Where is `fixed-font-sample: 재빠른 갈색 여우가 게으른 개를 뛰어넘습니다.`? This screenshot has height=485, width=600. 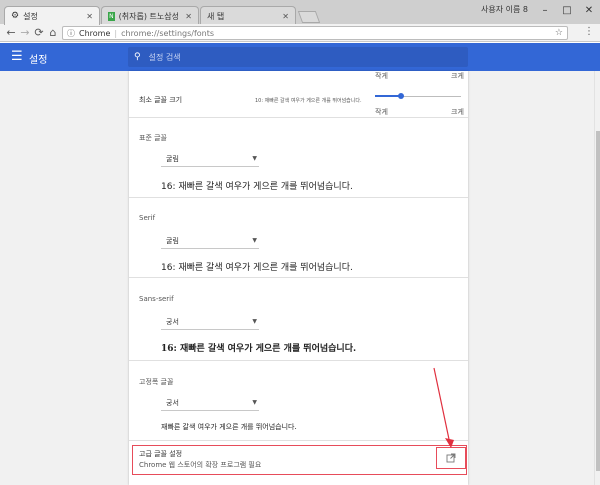
fixed-font-sample: 재빠른 갈색 여우가 게으른 개를 뛰어넘습니다. is located at coordinates (229, 427).